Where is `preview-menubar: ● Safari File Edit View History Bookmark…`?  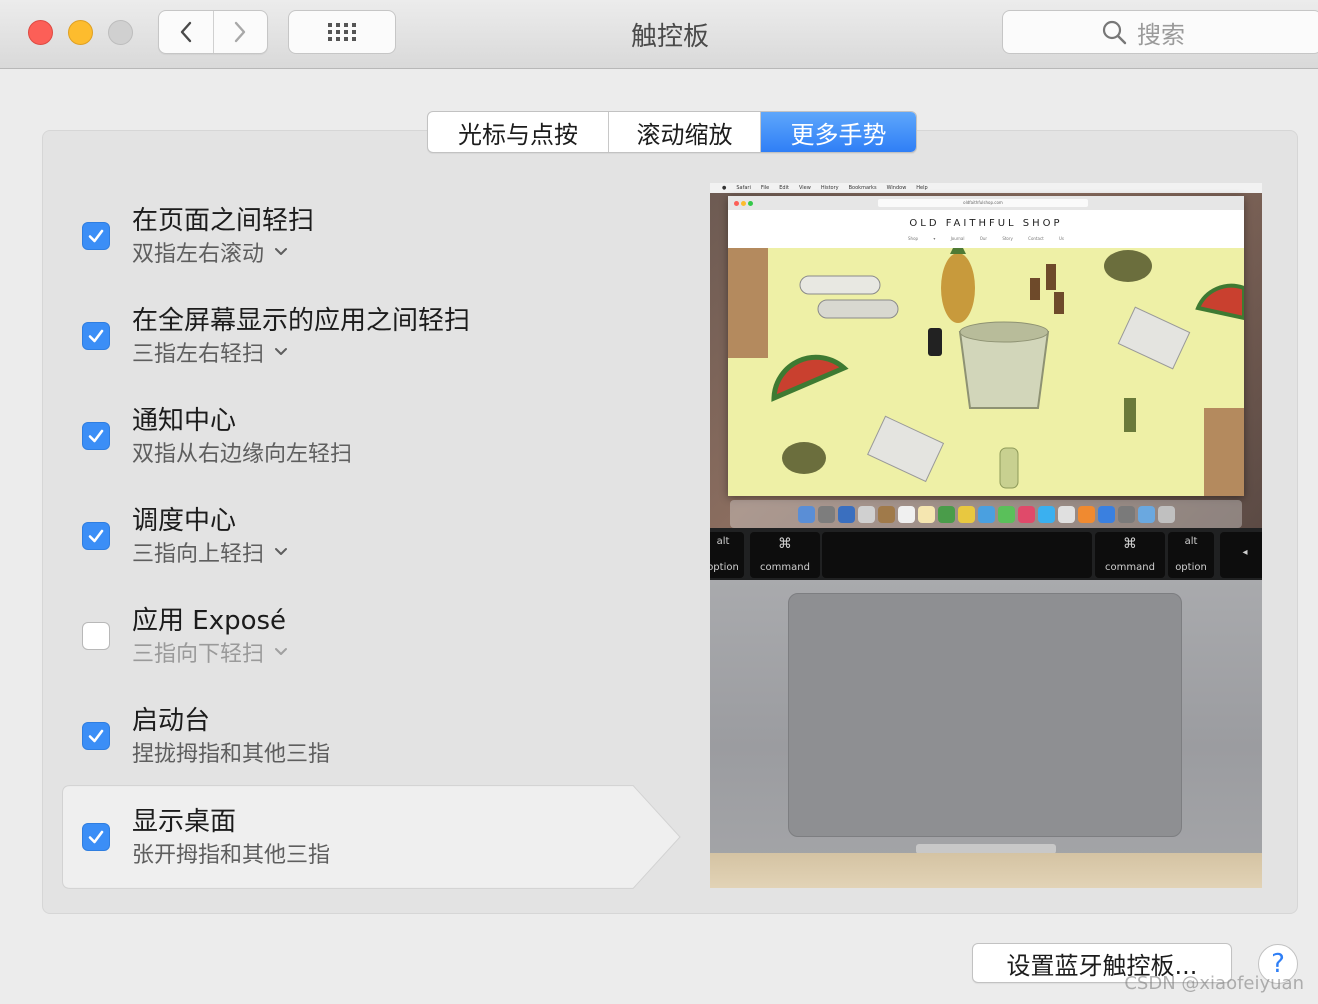
preview-menubar: ● Safari File Edit View History Bookmark… is located at coordinates (986, 188).